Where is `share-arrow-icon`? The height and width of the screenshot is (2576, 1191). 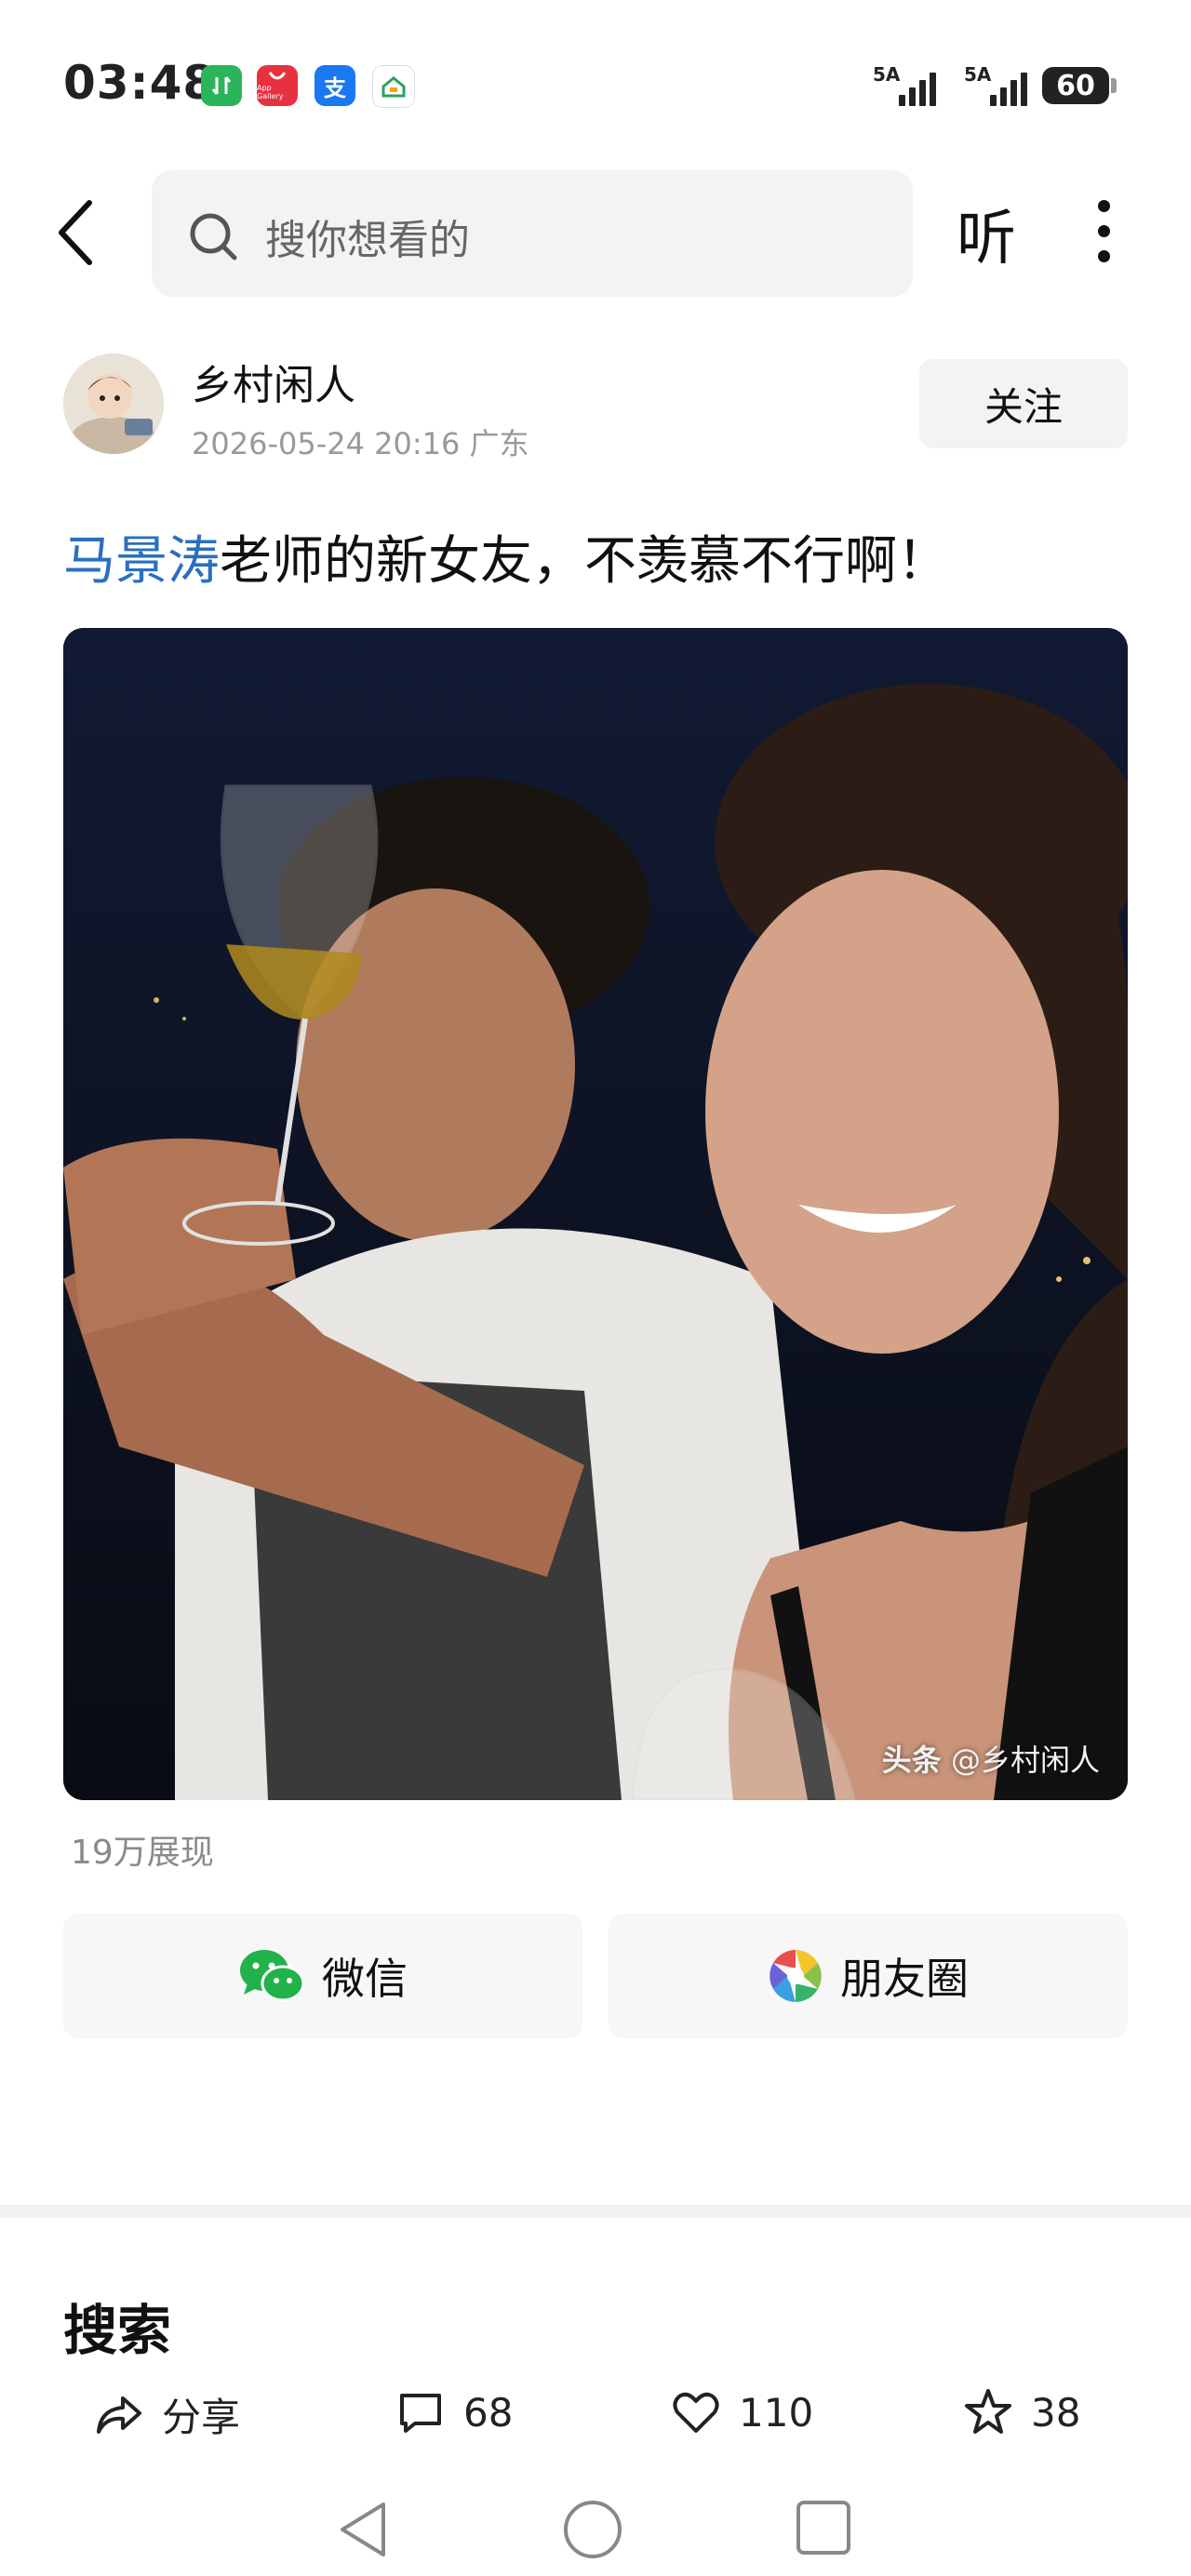
share-arrow-icon is located at coordinates (119, 2415).